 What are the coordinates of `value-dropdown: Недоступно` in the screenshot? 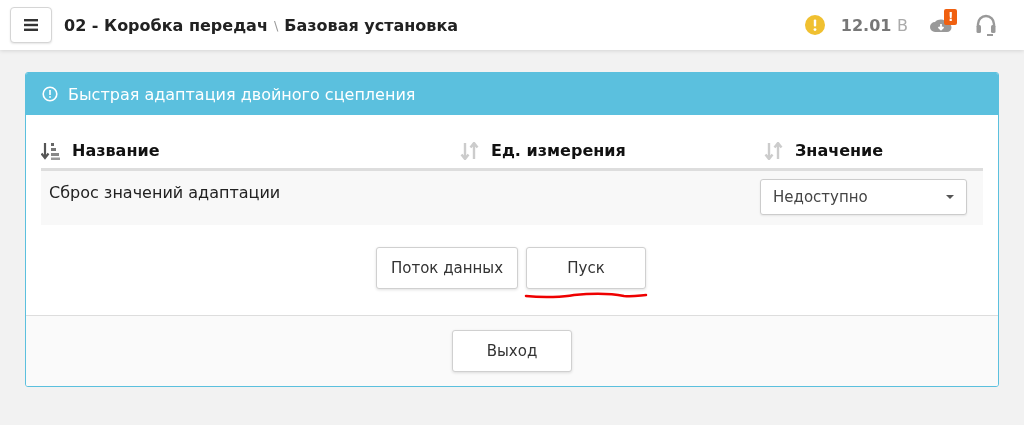 It's located at (863, 197).